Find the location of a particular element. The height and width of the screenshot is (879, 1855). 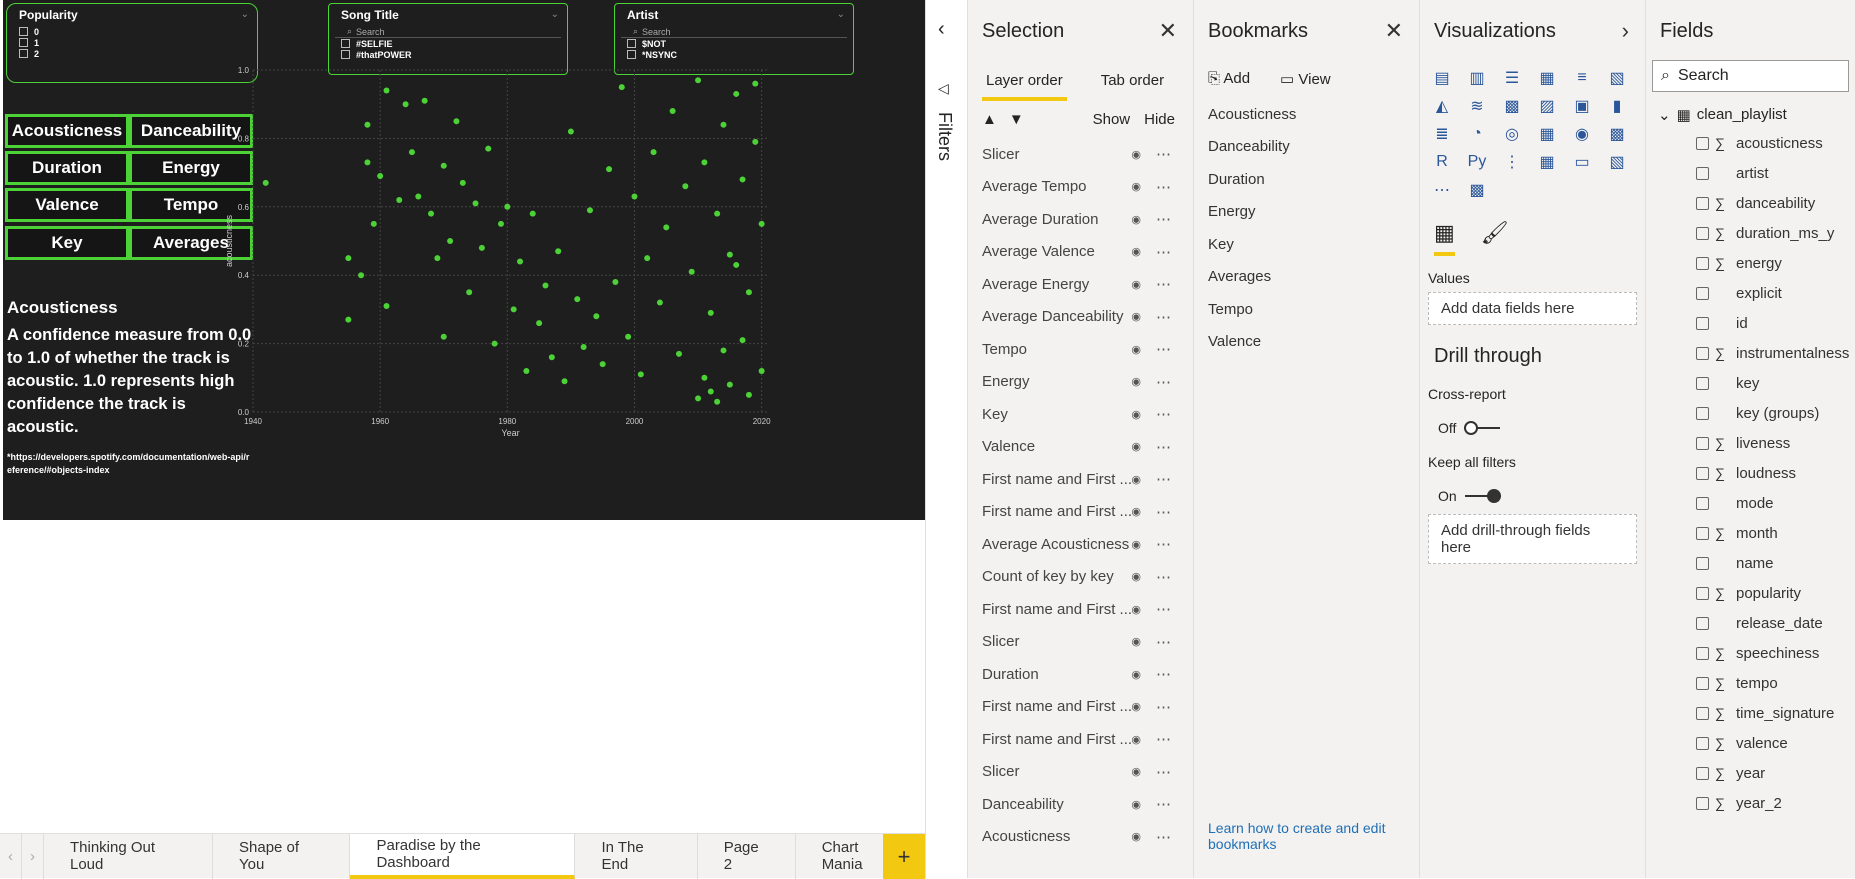

field-item: ∑ month is located at coordinates (1750, 533).